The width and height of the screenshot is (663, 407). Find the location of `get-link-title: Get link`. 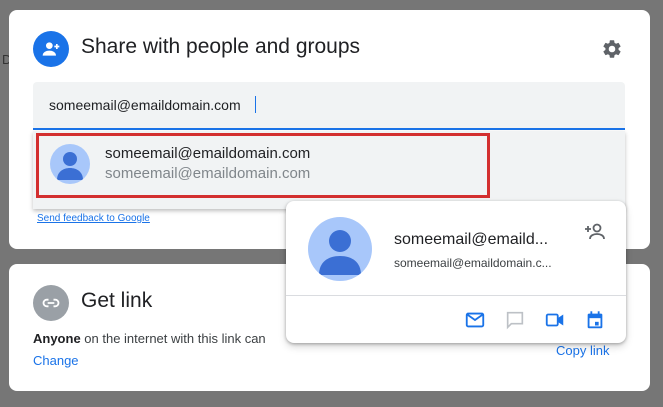

get-link-title: Get link is located at coordinates (117, 300).